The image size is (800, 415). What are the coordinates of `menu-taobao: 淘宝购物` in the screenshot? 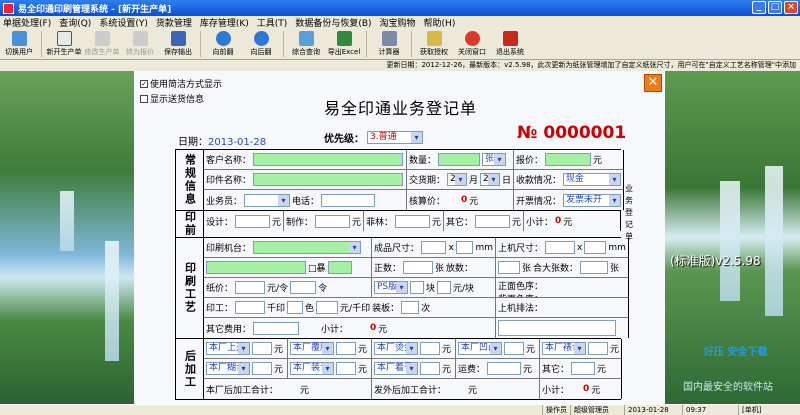 It's located at (398, 22).